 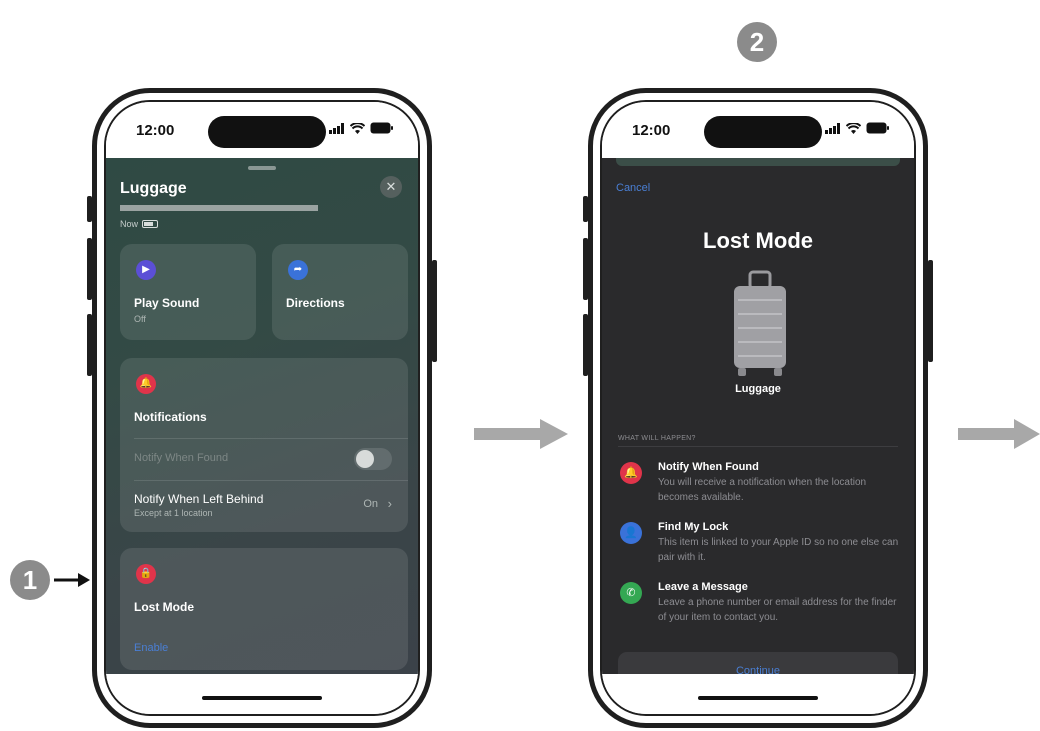 What do you see at coordinates (708, 467) in the screenshot?
I see `feature-title: Notify When Found` at bounding box center [708, 467].